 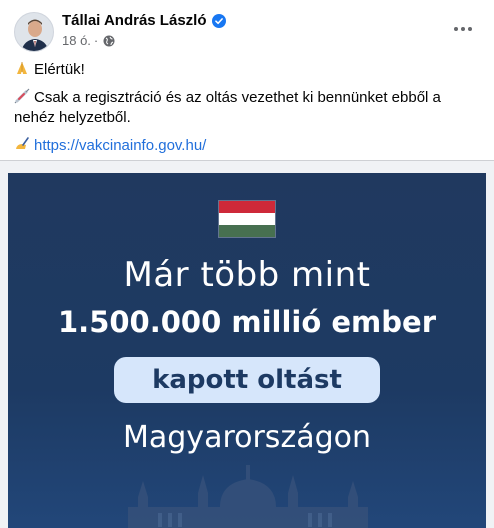 I want to click on verified-badge-icon, so click(x=218, y=20).